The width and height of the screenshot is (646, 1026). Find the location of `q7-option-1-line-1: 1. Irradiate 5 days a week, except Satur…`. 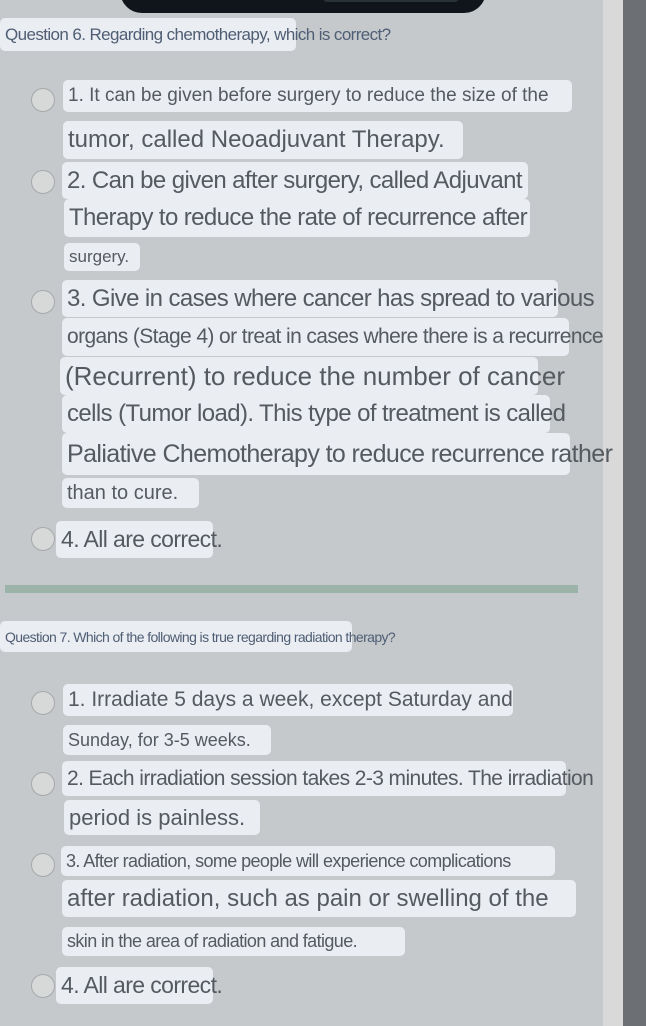

q7-option-1-line-1: 1. Irradiate 5 days a week, except Satur… is located at coordinates (288, 700).